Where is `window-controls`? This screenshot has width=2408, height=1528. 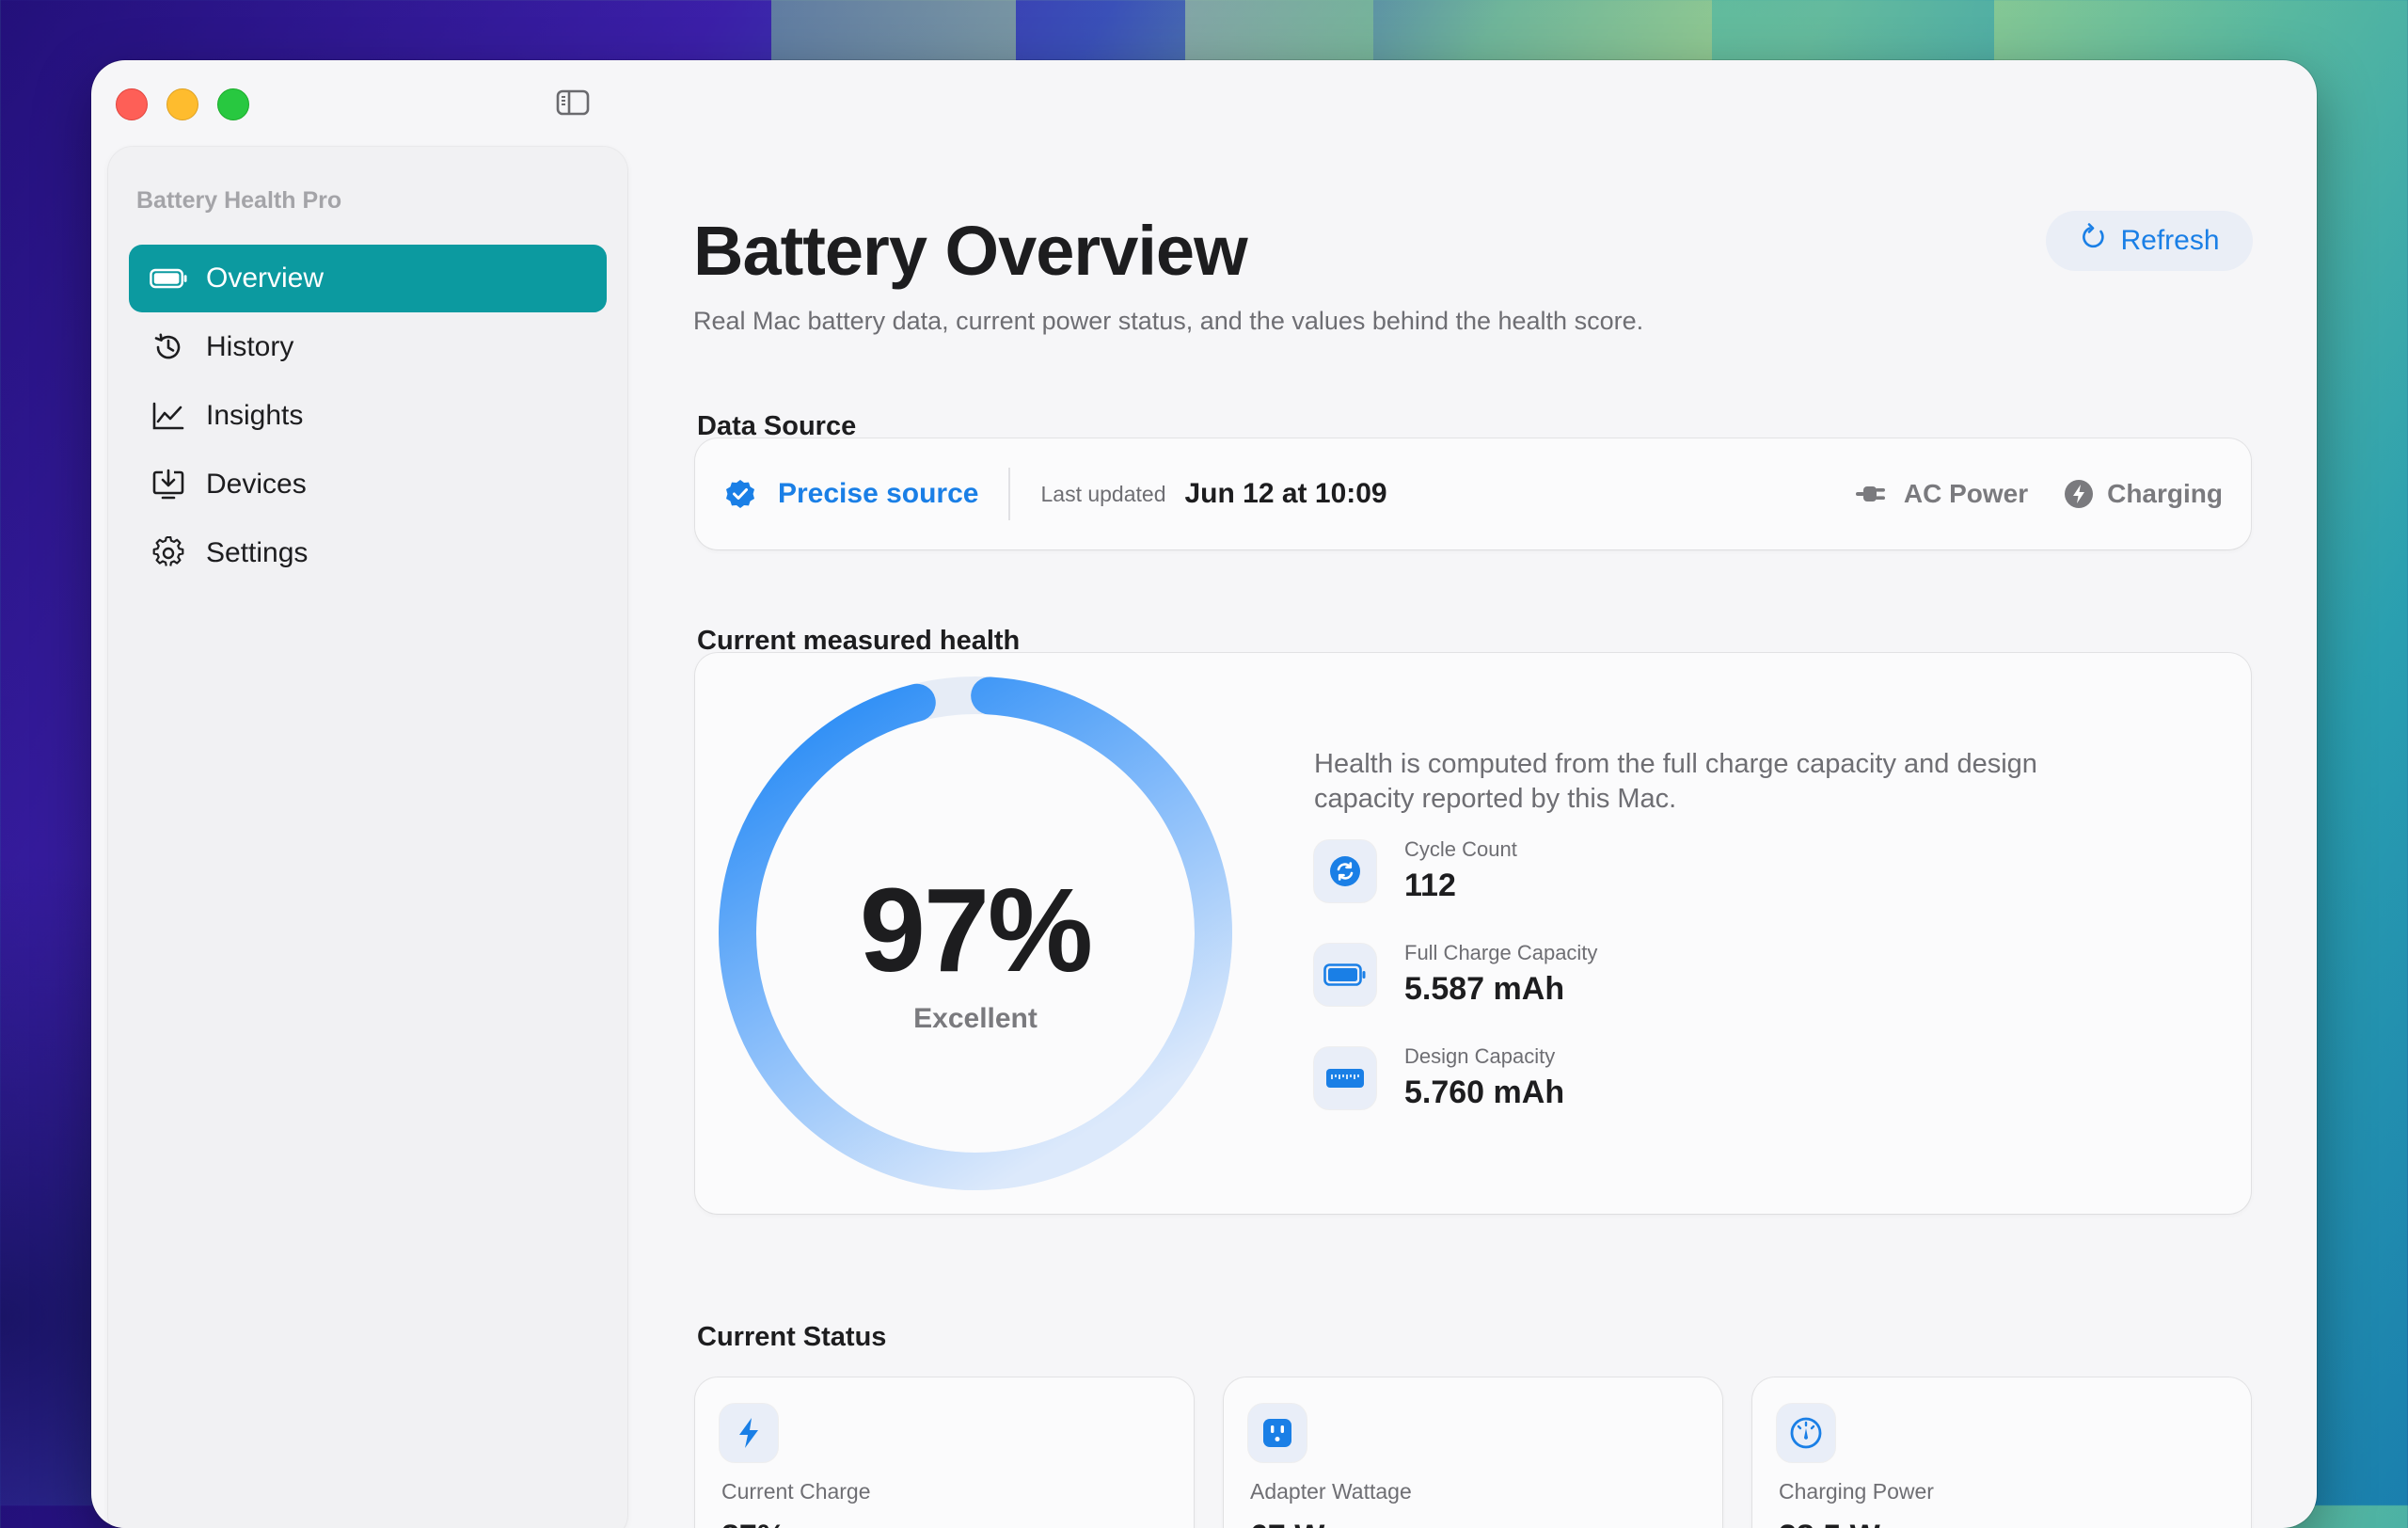
window-controls is located at coordinates (183, 104).